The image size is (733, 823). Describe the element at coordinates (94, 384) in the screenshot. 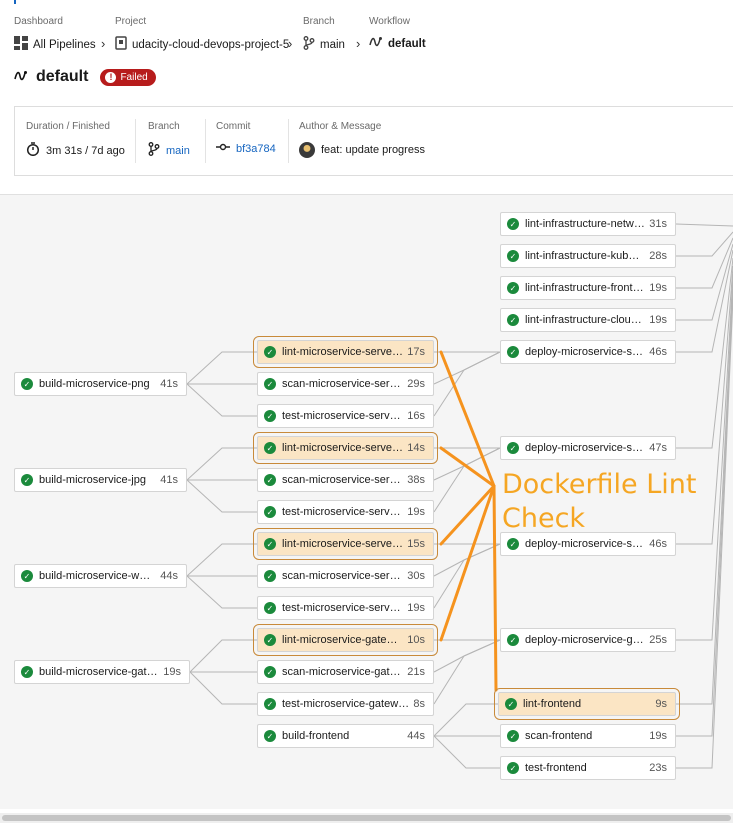

I see `job-name: build-microservice-png` at that location.